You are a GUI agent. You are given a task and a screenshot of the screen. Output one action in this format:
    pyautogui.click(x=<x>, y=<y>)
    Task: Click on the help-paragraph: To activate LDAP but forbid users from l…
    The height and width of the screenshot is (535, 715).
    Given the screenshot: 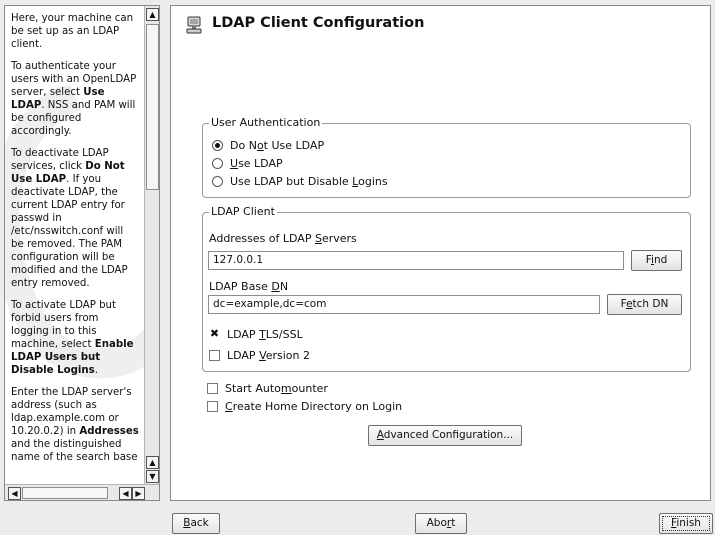 What is the action you would take?
    pyautogui.click(x=72, y=338)
    